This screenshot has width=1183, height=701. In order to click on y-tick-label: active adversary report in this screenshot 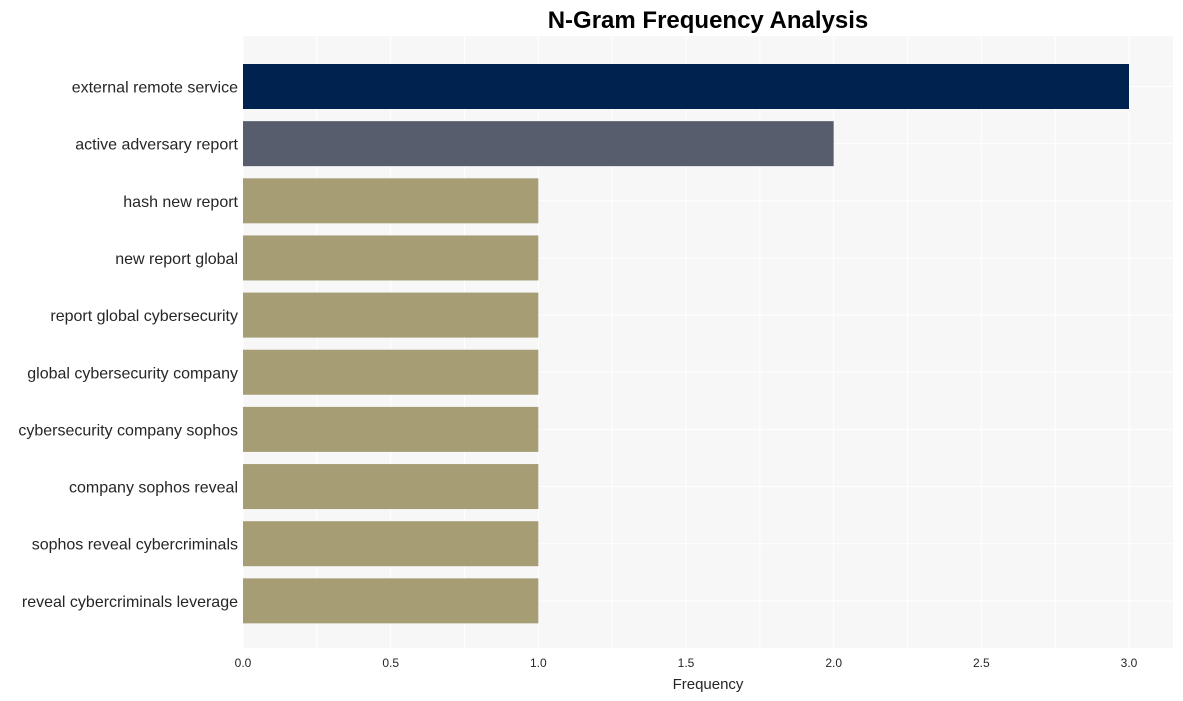, I will do `click(156, 145)`.